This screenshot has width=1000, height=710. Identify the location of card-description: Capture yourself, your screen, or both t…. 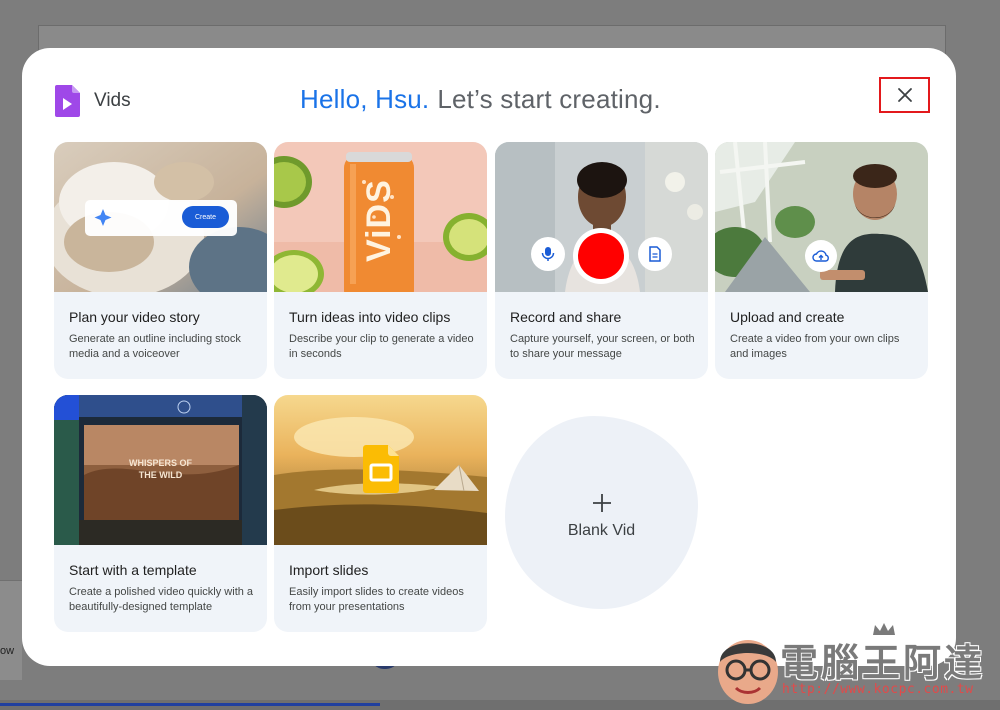
(602, 346).